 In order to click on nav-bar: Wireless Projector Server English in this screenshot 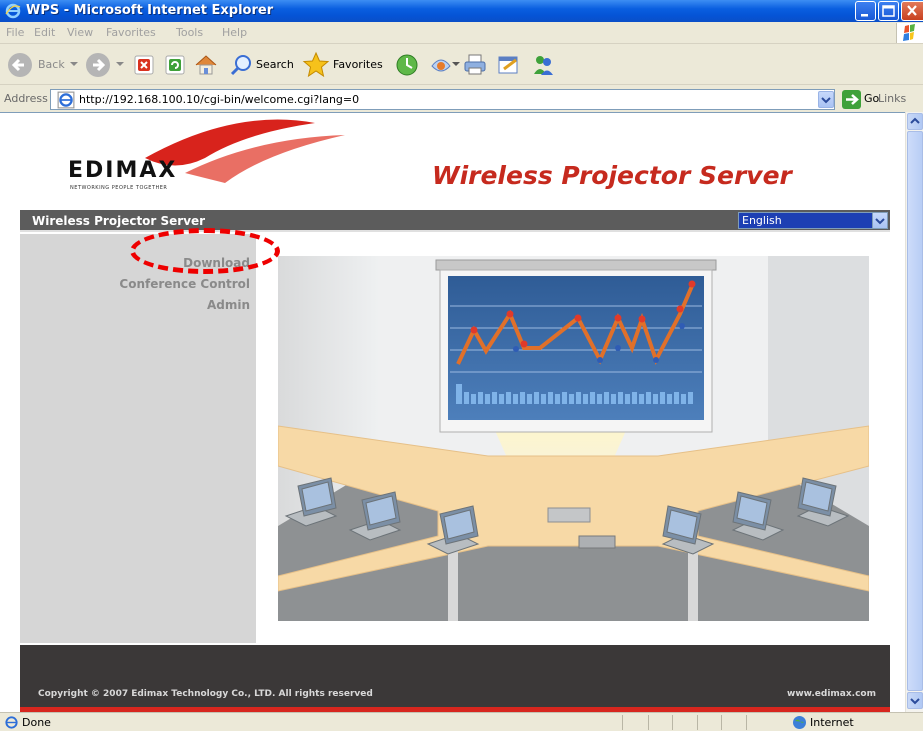, I will do `click(455, 221)`.